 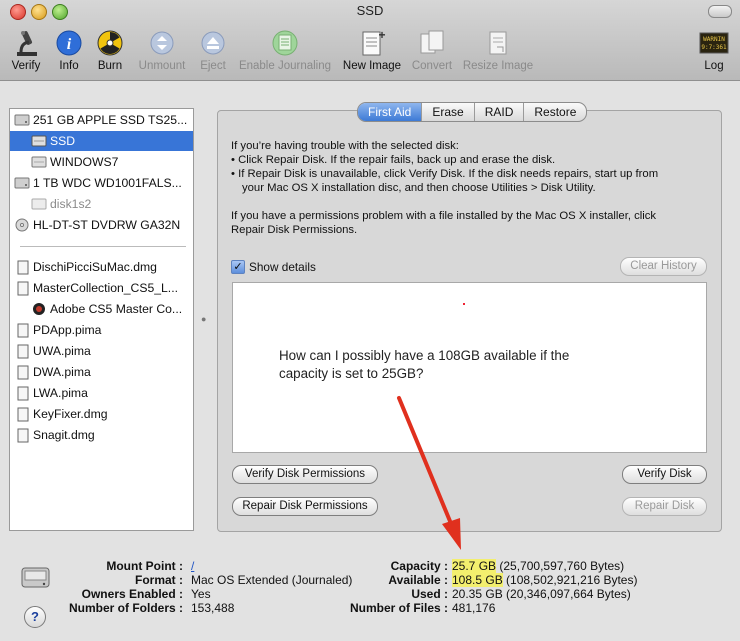 I want to click on tab-erase: Erase, so click(x=447, y=112).